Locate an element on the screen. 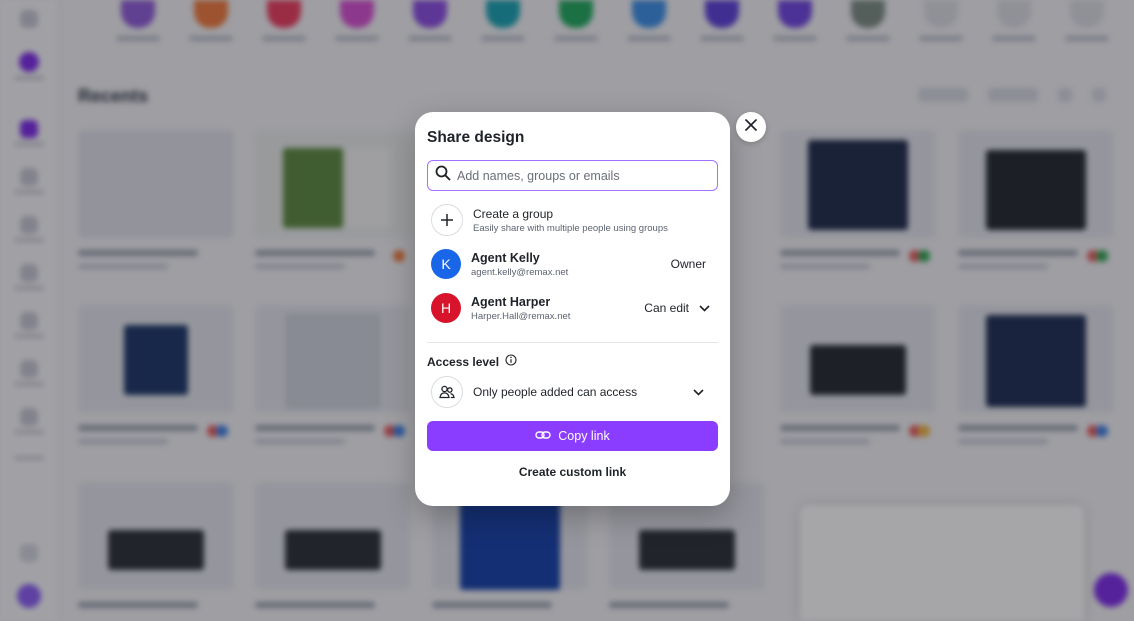 The height and width of the screenshot is (621, 1134). search-icon is located at coordinates (443, 175).